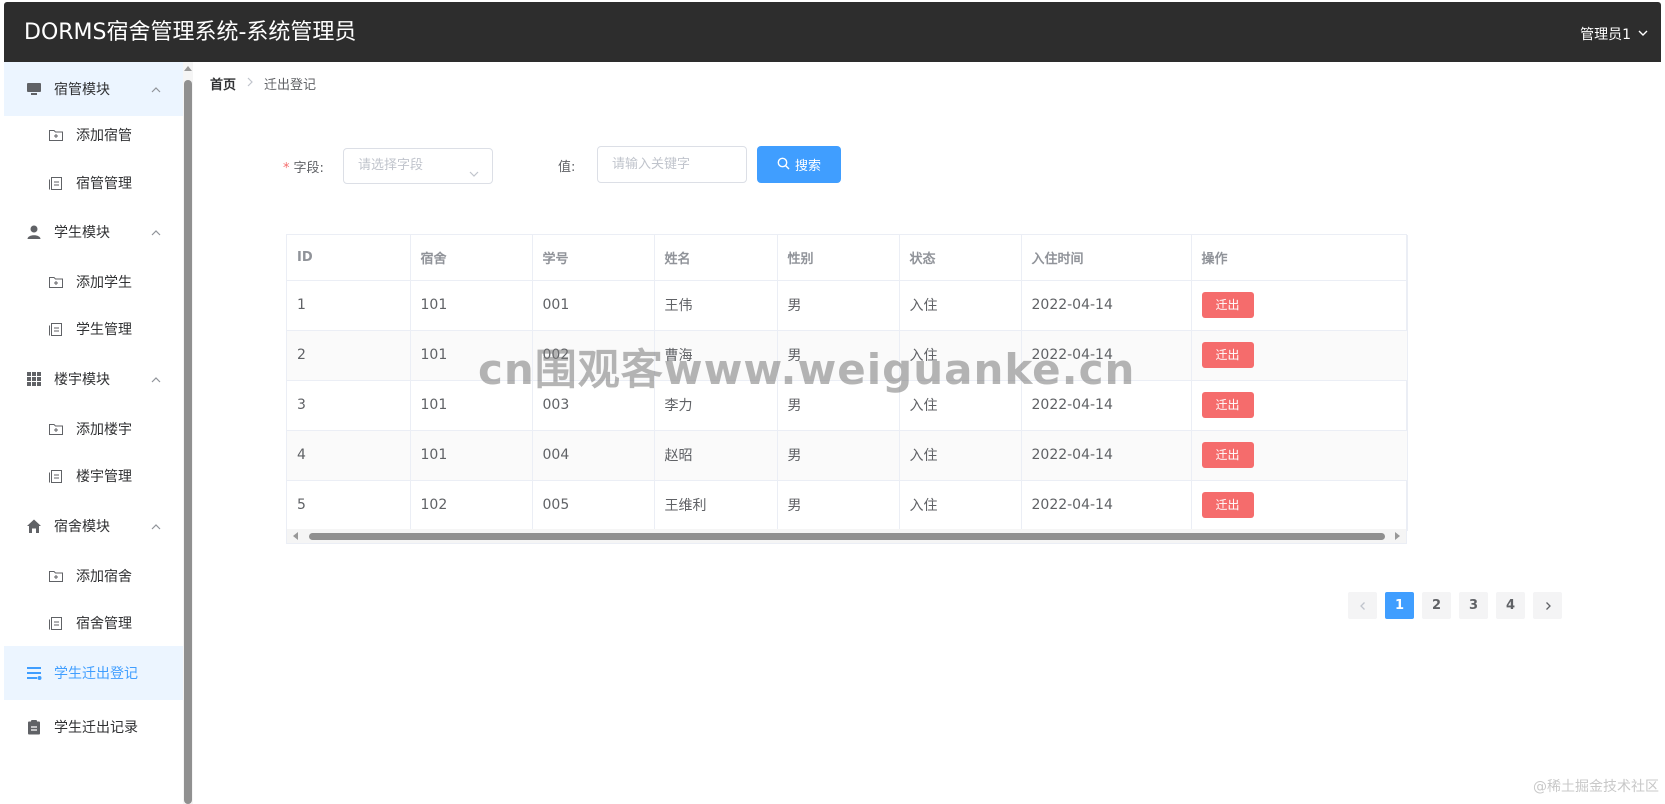  Describe the element at coordinates (96, 526) in the screenshot. I see `menu-group-dorm: 宿舍模块` at that location.